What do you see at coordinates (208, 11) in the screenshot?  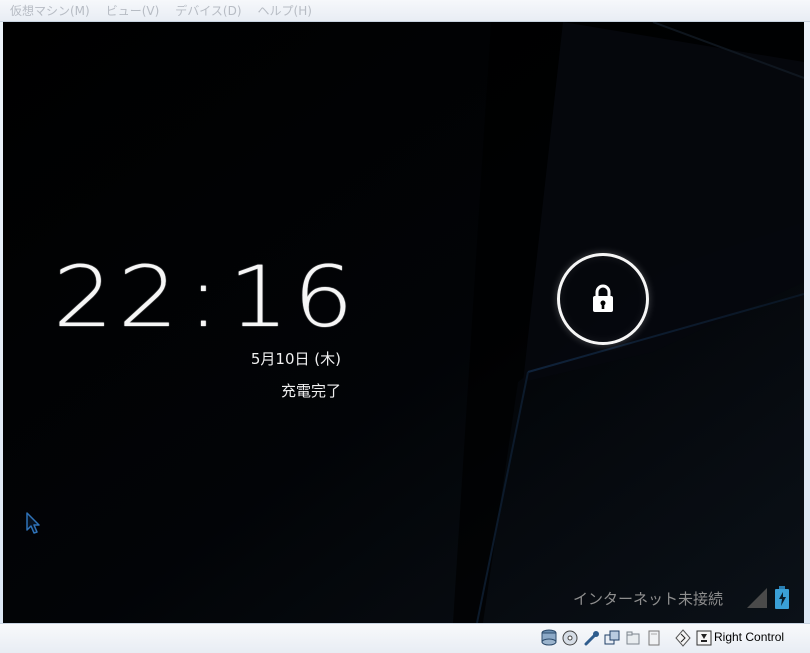 I see `menu-devices: デバイス(D)` at bounding box center [208, 11].